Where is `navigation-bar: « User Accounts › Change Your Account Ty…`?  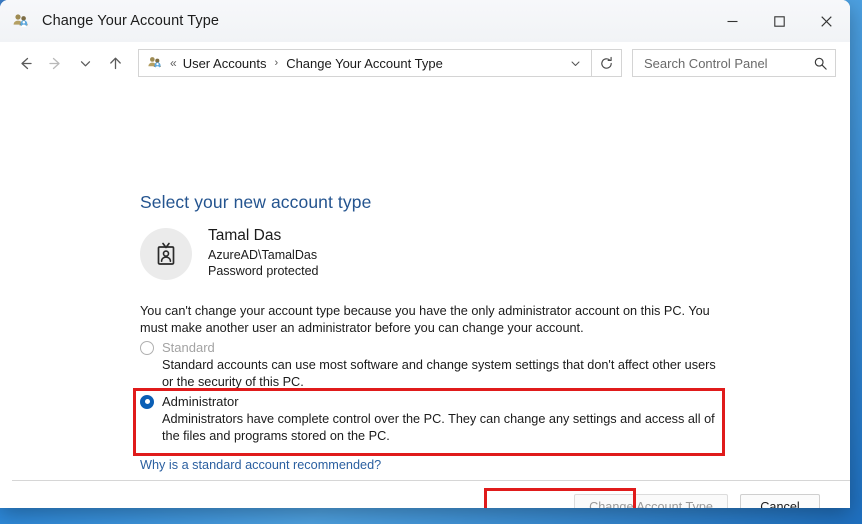
navigation-bar: « User Accounts › Change Your Account Ty… is located at coordinates (425, 63).